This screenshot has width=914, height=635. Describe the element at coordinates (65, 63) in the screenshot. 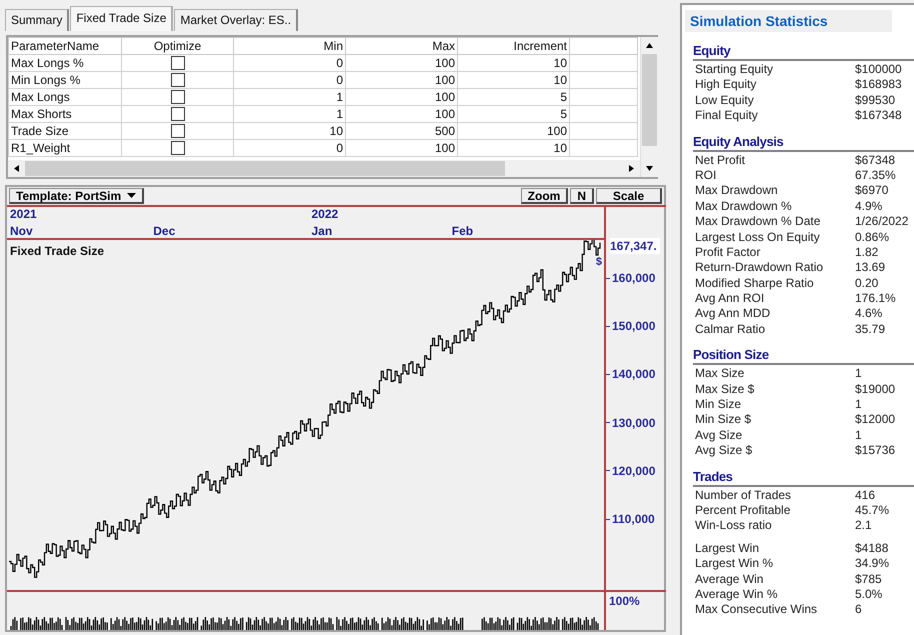

I see `table-cell: Max Longs %` at that location.